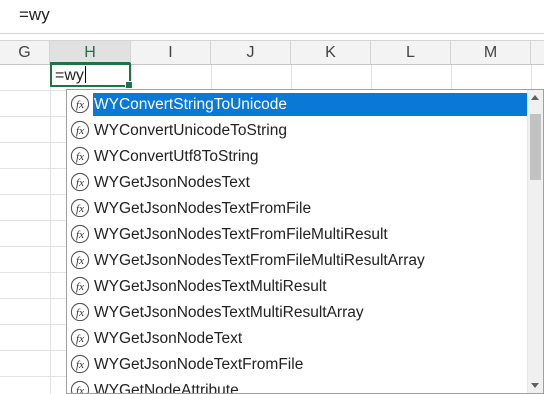 This screenshot has height=394, width=544. What do you see at coordinates (203, 208) in the screenshot?
I see `autocomplete-item-label: WYGetJsonNodesTextFromFile` at bounding box center [203, 208].